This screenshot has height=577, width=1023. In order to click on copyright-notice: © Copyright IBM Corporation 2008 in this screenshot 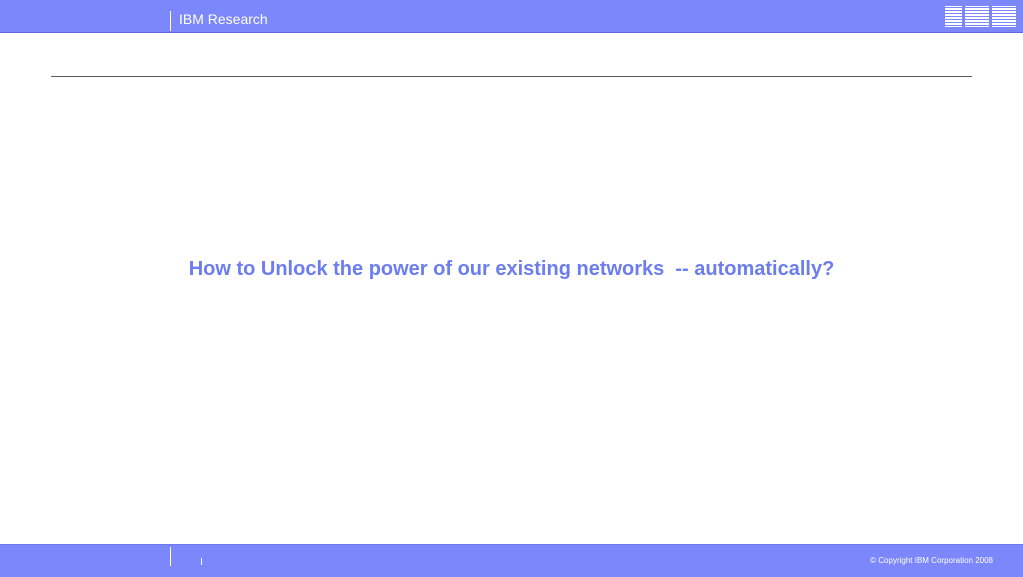, I will do `click(931, 560)`.